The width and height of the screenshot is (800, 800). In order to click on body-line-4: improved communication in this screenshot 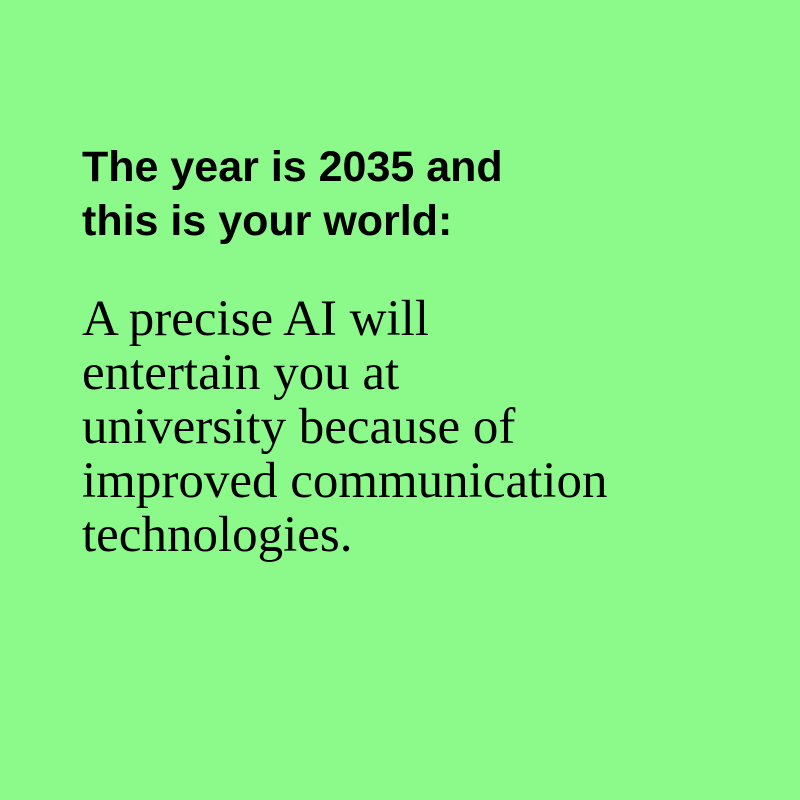, I will do `click(345, 481)`.